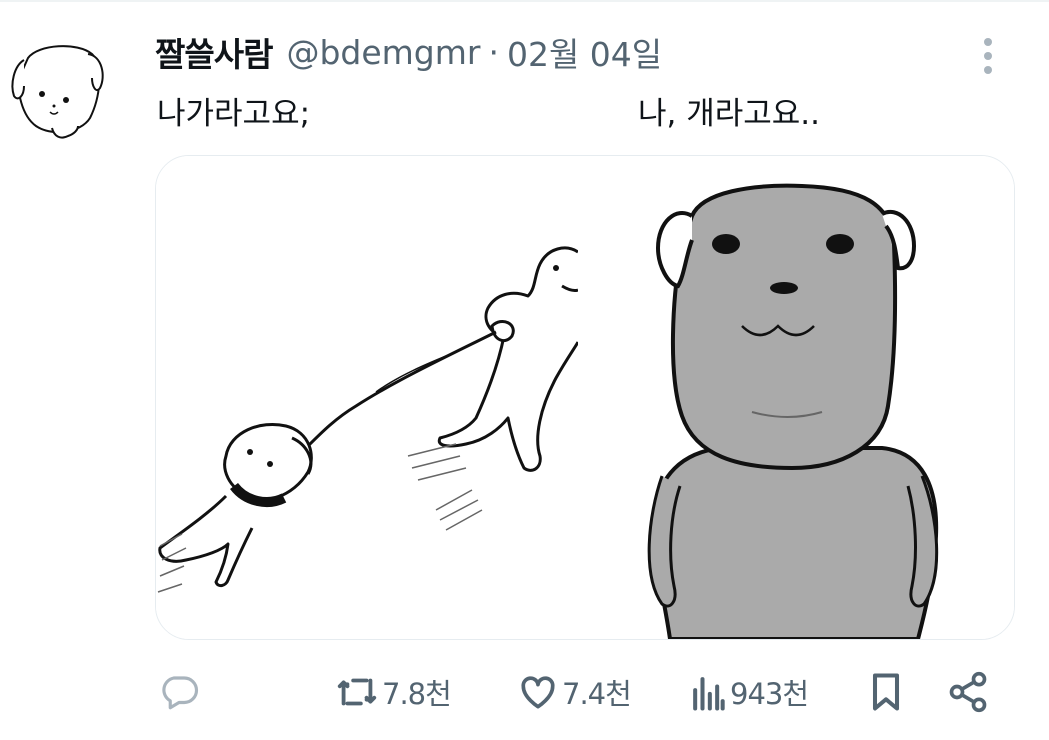 The height and width of the screenshot is (740, 1049). What do you see at coordinates (988, 42) in the screenshot?
I see `more-dots-icon` at bounding box center [988, 42].